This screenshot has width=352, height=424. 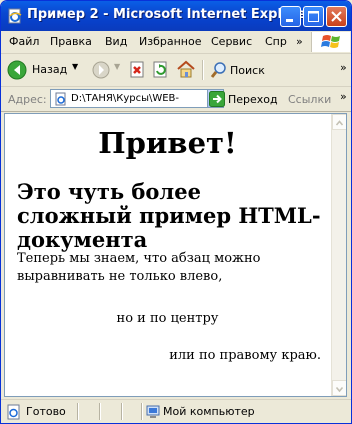 What do you see at coordinates (253, 99) in the screenshot?
I see `go-button-label: Переход` at bounding box center [253, 99].